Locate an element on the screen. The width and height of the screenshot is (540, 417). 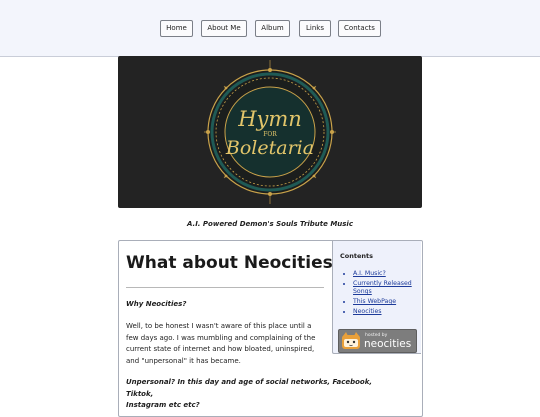
toc-item: A.I. Music? is located at coordinates (388, 274).